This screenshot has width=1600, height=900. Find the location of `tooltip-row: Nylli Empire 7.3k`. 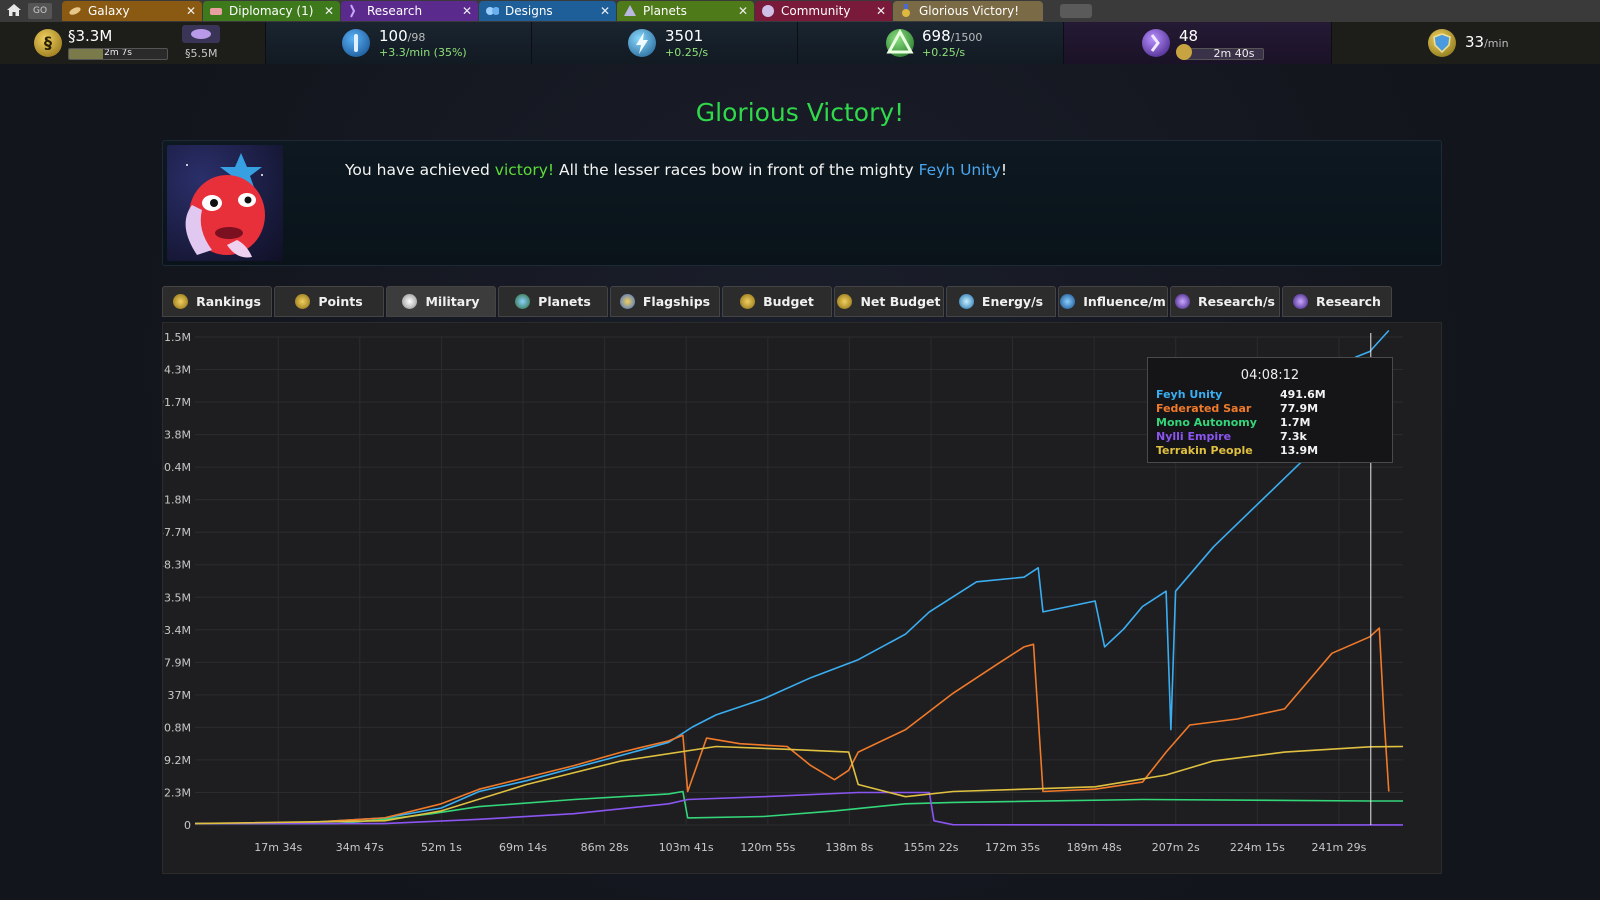

tooltip-row: Nylli Empire 7.3k is located at coordinates (1271, 437).